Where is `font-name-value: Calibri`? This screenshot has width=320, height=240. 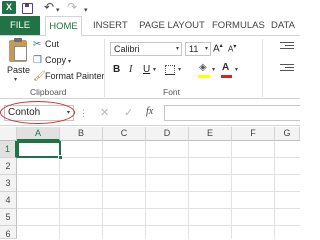 font-name-value: Calibri is located at coordinates (127, 49).